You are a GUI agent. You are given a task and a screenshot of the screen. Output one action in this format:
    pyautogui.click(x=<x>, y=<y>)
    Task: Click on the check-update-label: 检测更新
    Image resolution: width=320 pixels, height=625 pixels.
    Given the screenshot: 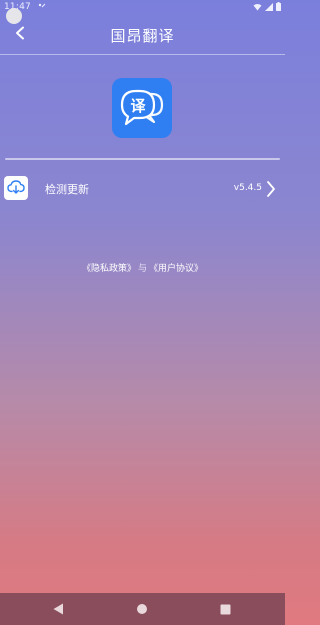 What is the action you would take?
    pyautogui.click(x=67, y=189)
    